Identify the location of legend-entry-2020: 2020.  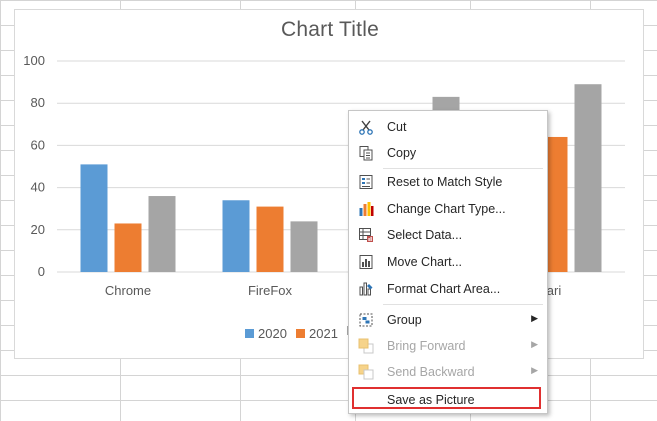
(266, 333).